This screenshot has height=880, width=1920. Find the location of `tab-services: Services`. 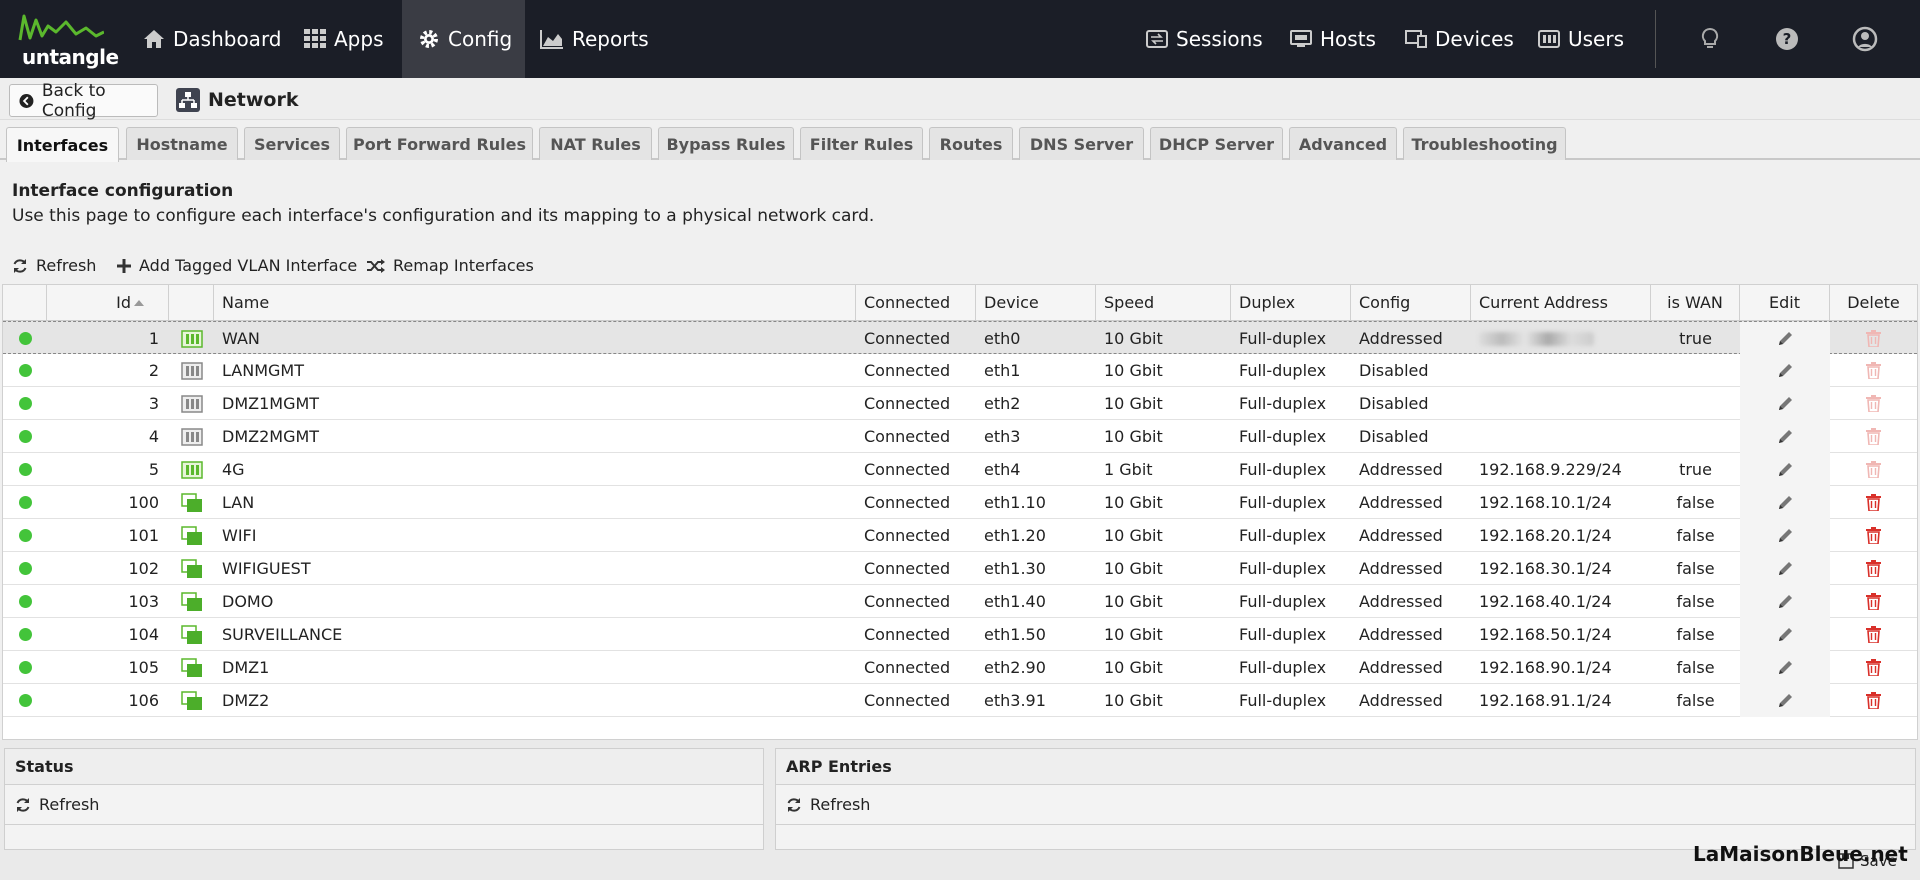

tab-services: Services is located at coordinates (292, 143).